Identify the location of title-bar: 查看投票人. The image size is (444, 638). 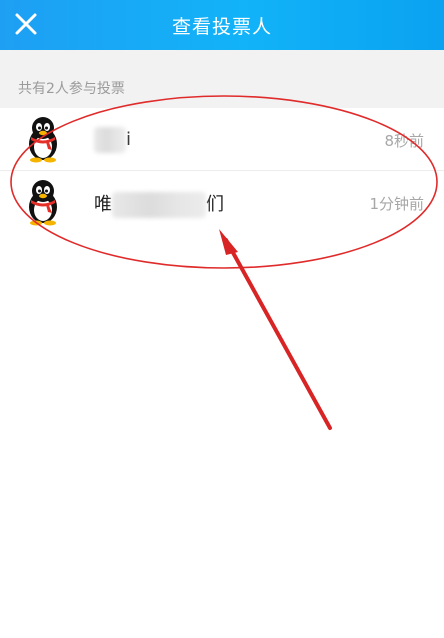
(222, 25).